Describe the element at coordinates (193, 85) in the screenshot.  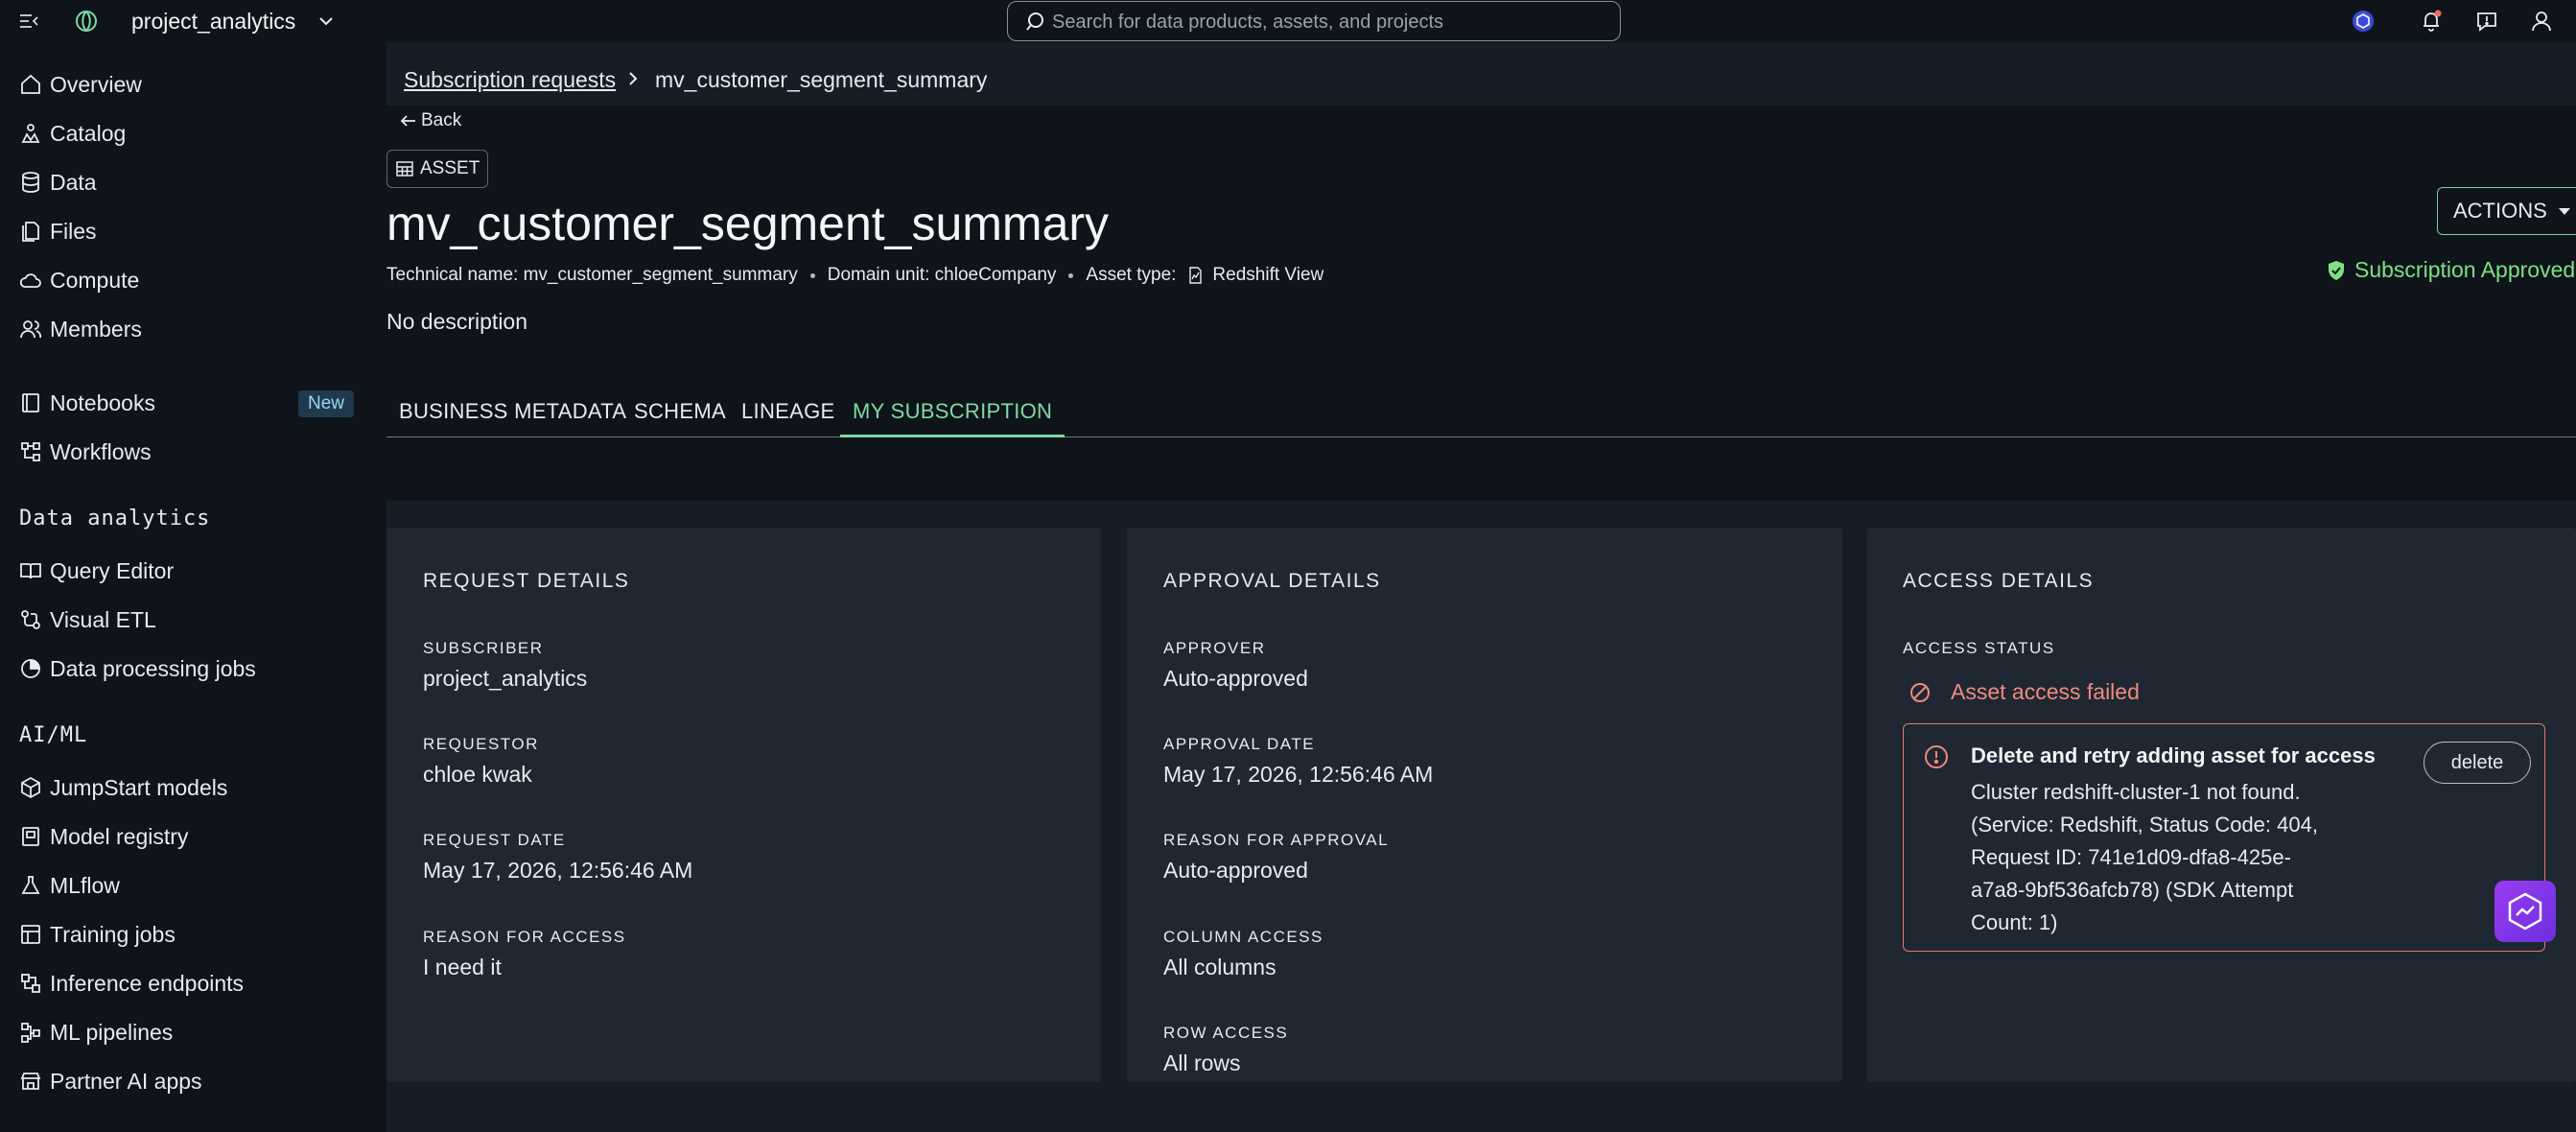
I see `sidebar-item-overview: Overview` at that location.